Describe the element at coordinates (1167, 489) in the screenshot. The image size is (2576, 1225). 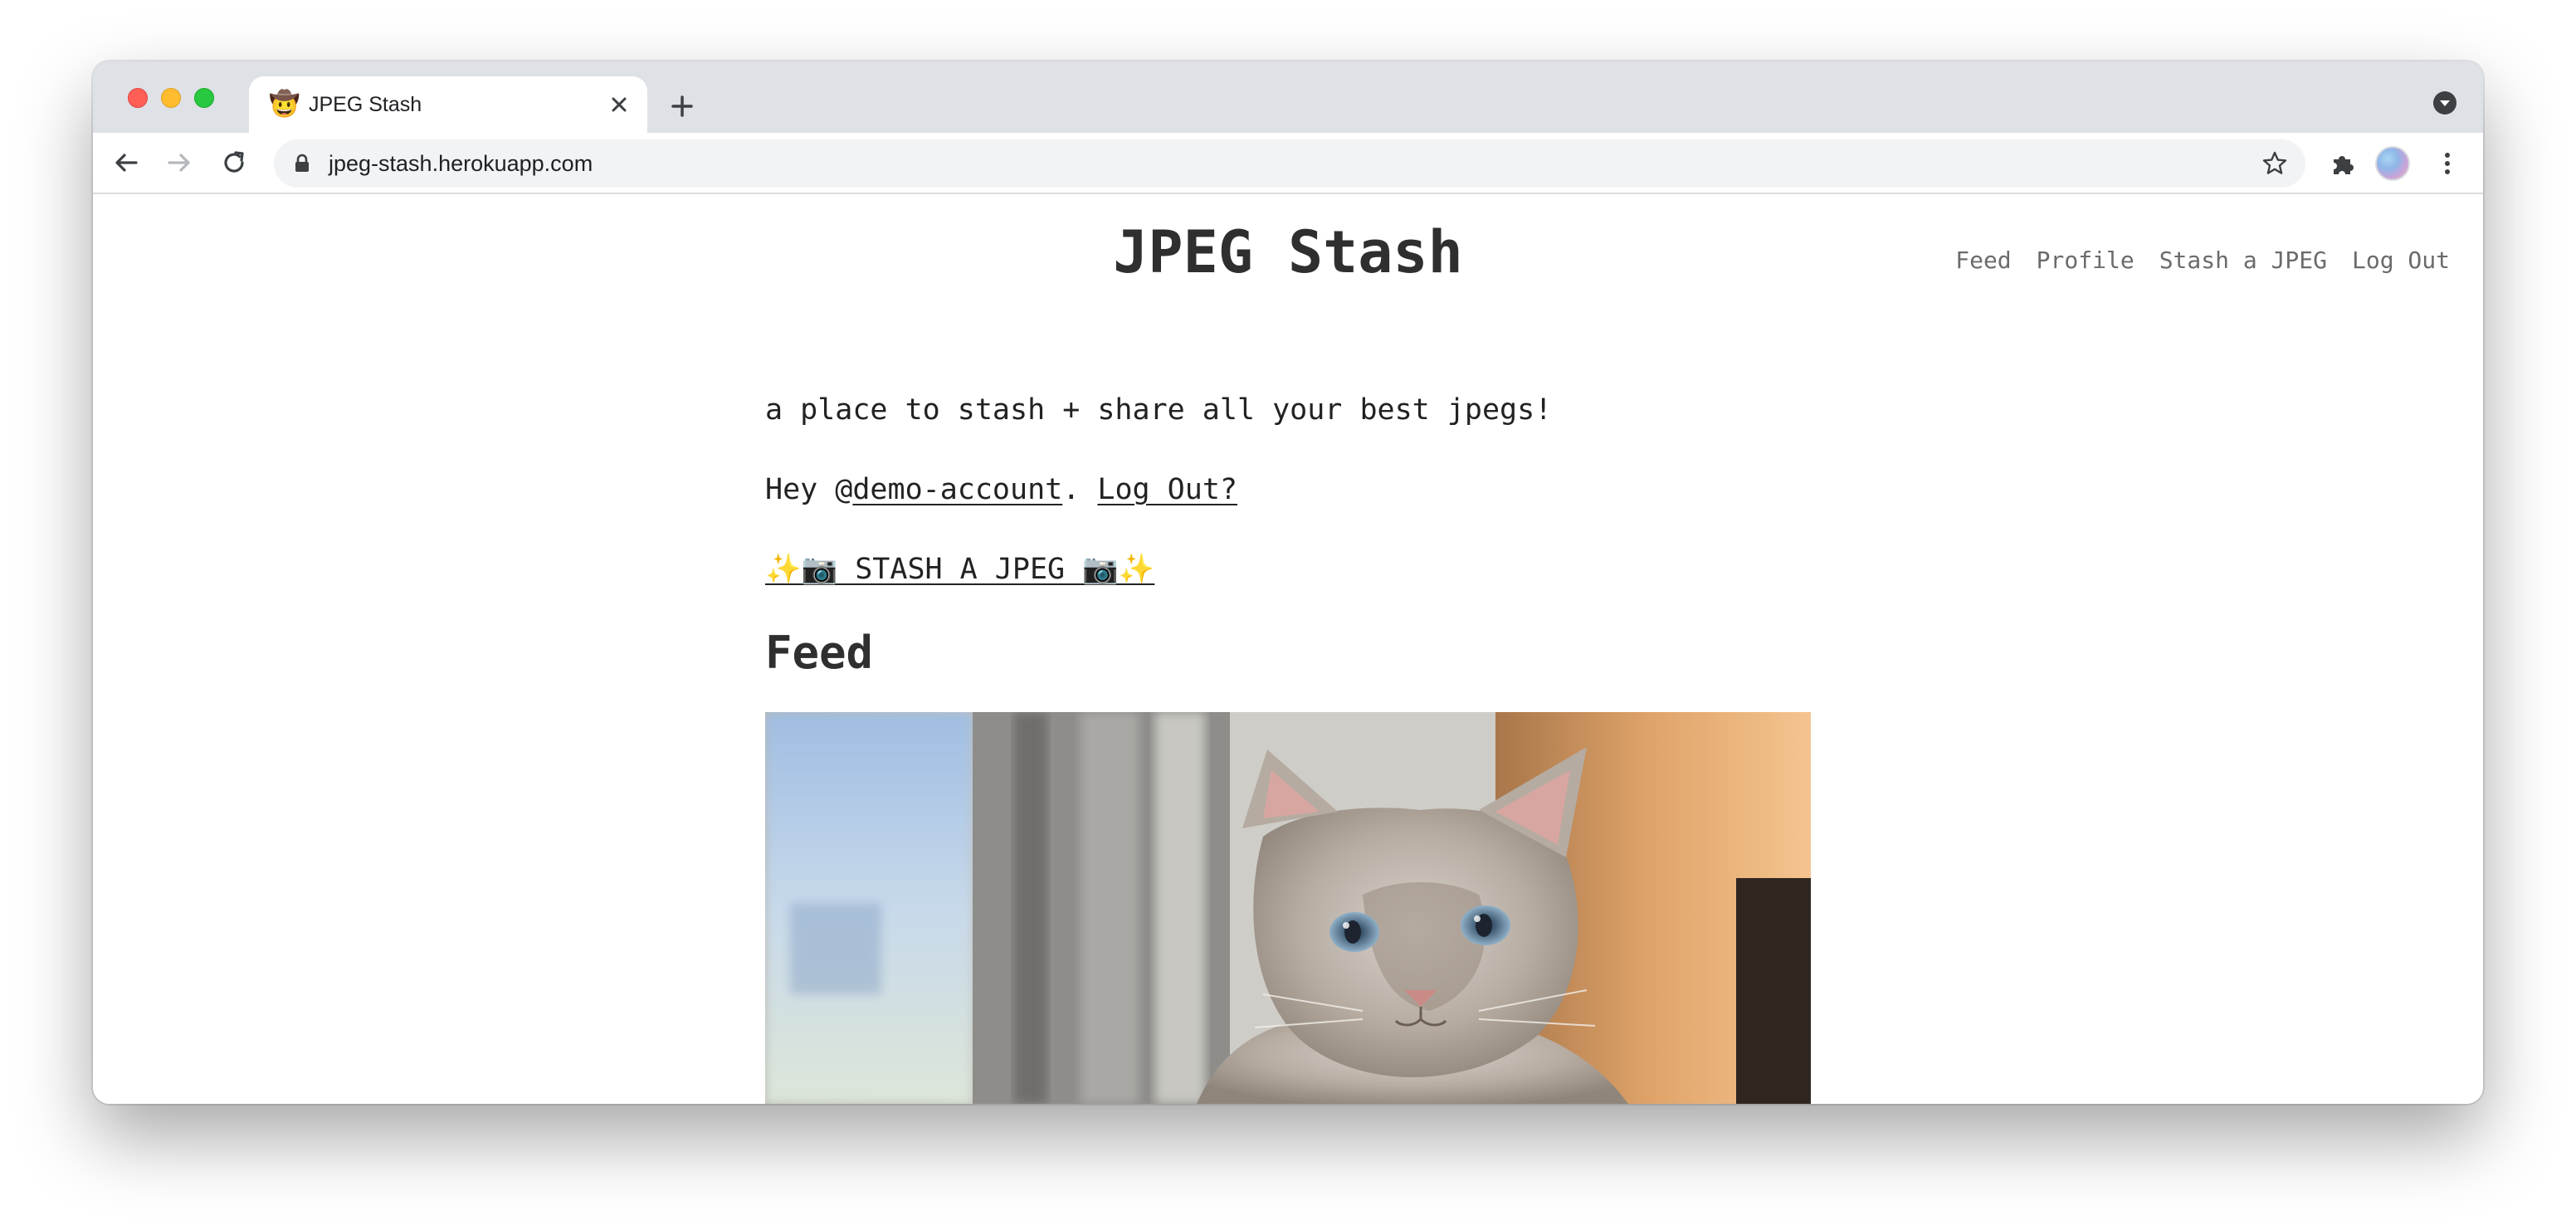
I see `logout-link: Log Out?` at that location.